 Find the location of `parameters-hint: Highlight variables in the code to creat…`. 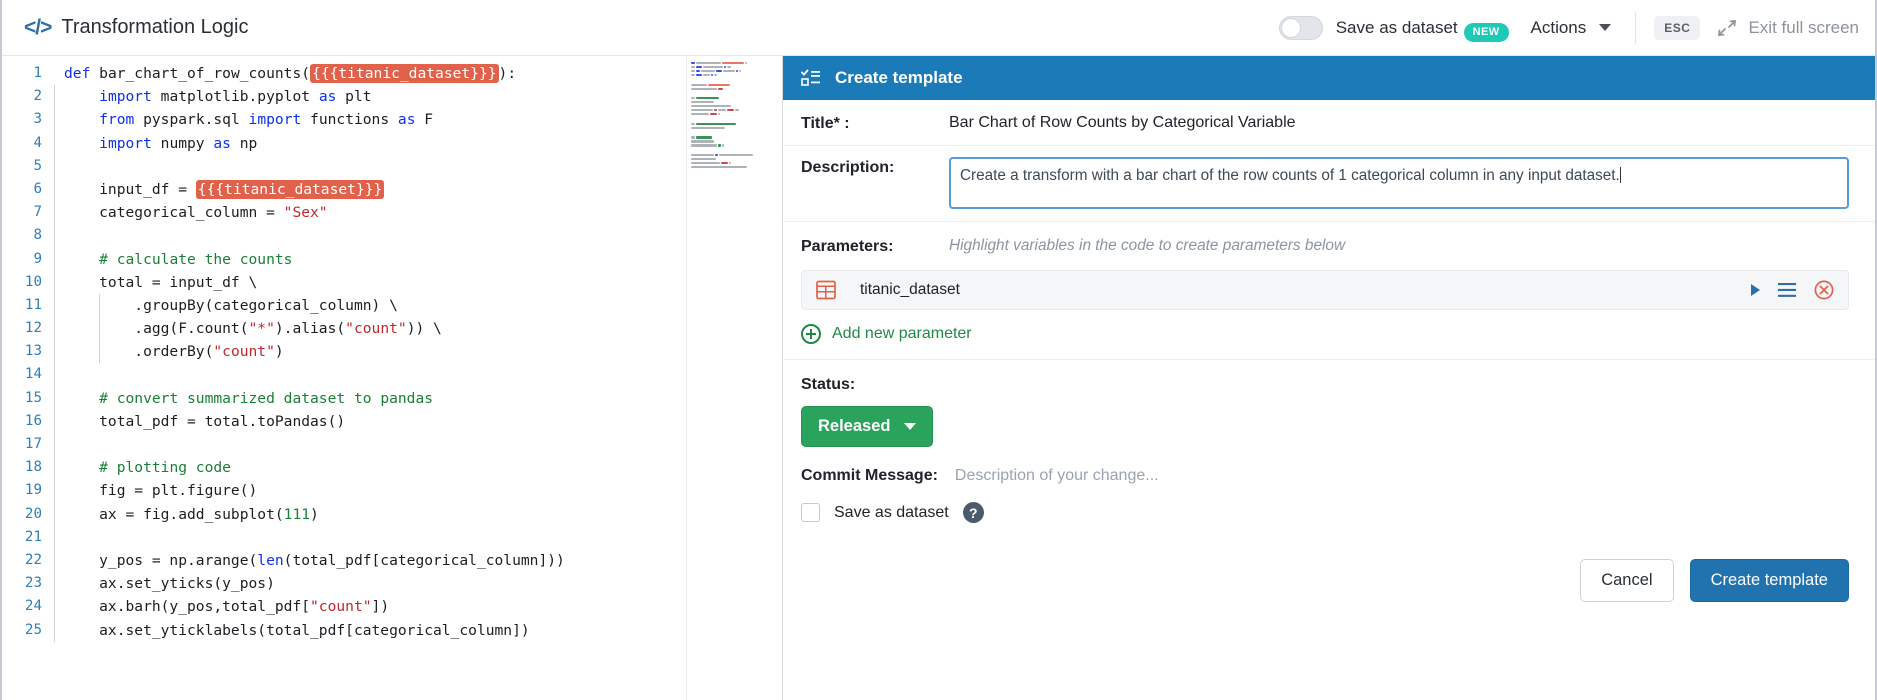

parameters-hint: Highlight variables in the code to creat… is located at coordinates (1147, 245).